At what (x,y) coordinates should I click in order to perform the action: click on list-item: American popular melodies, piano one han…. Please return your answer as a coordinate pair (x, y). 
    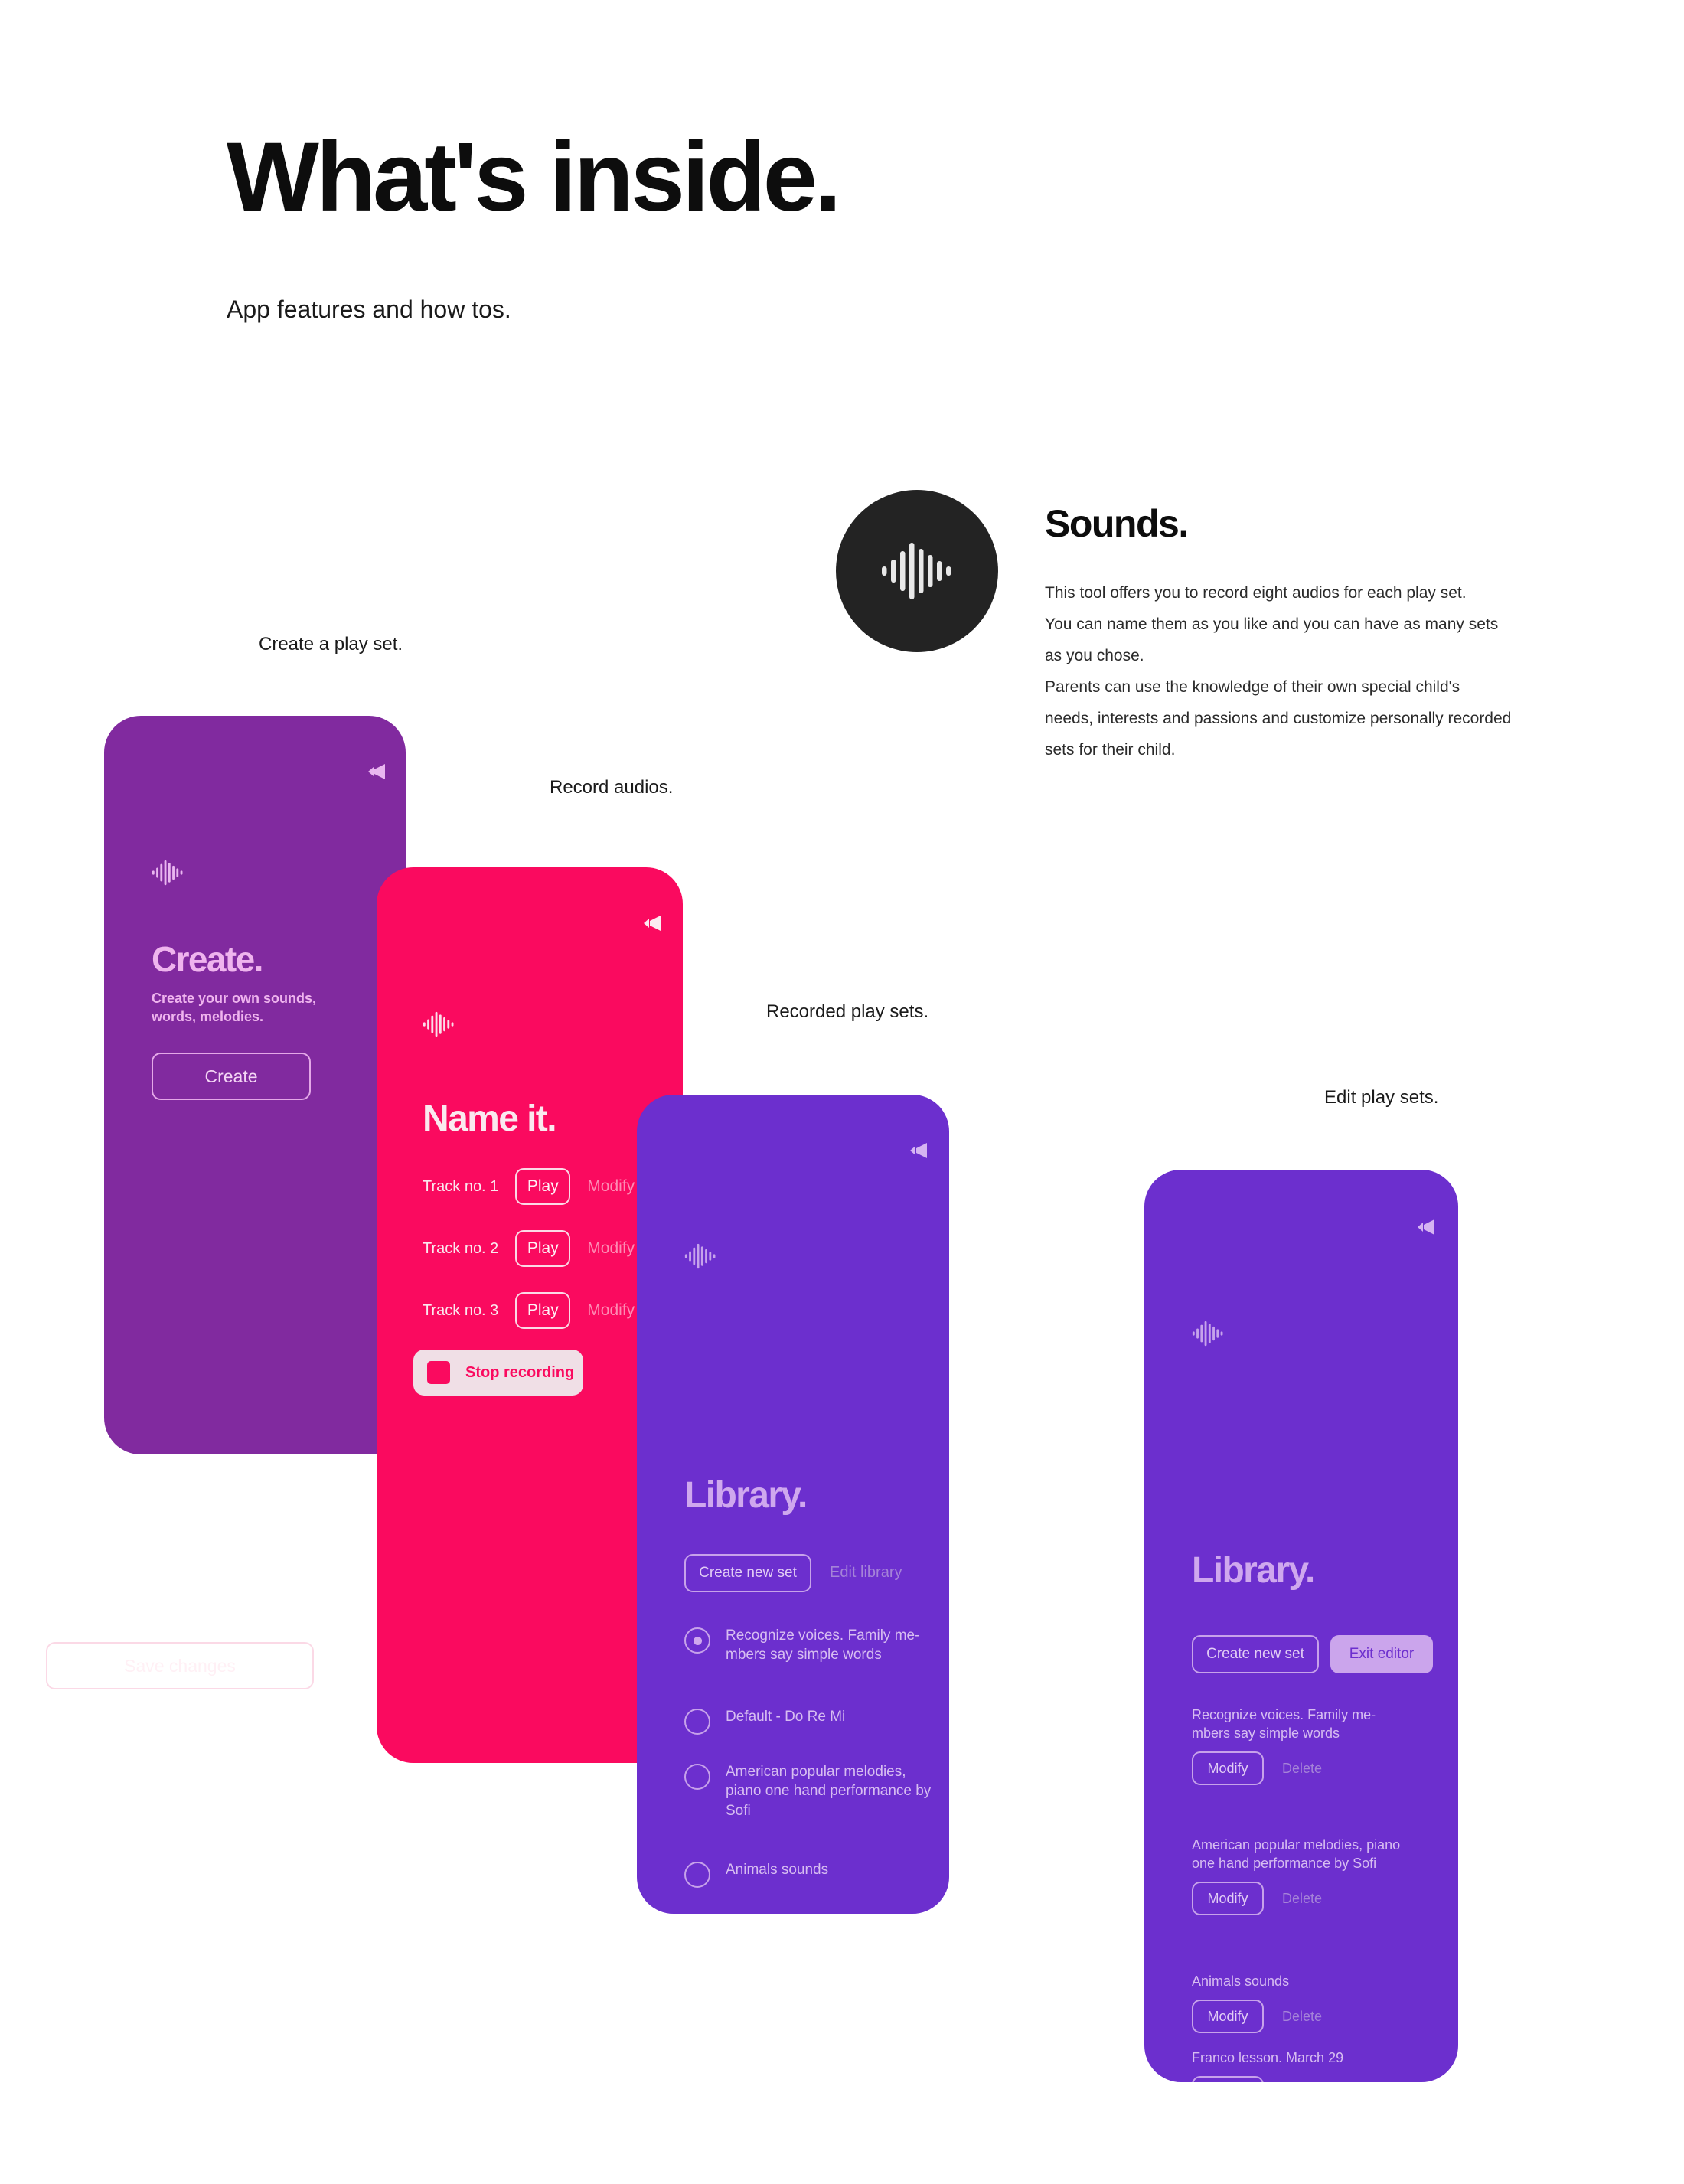
    Looking at the image, I should click on (808, 1791).